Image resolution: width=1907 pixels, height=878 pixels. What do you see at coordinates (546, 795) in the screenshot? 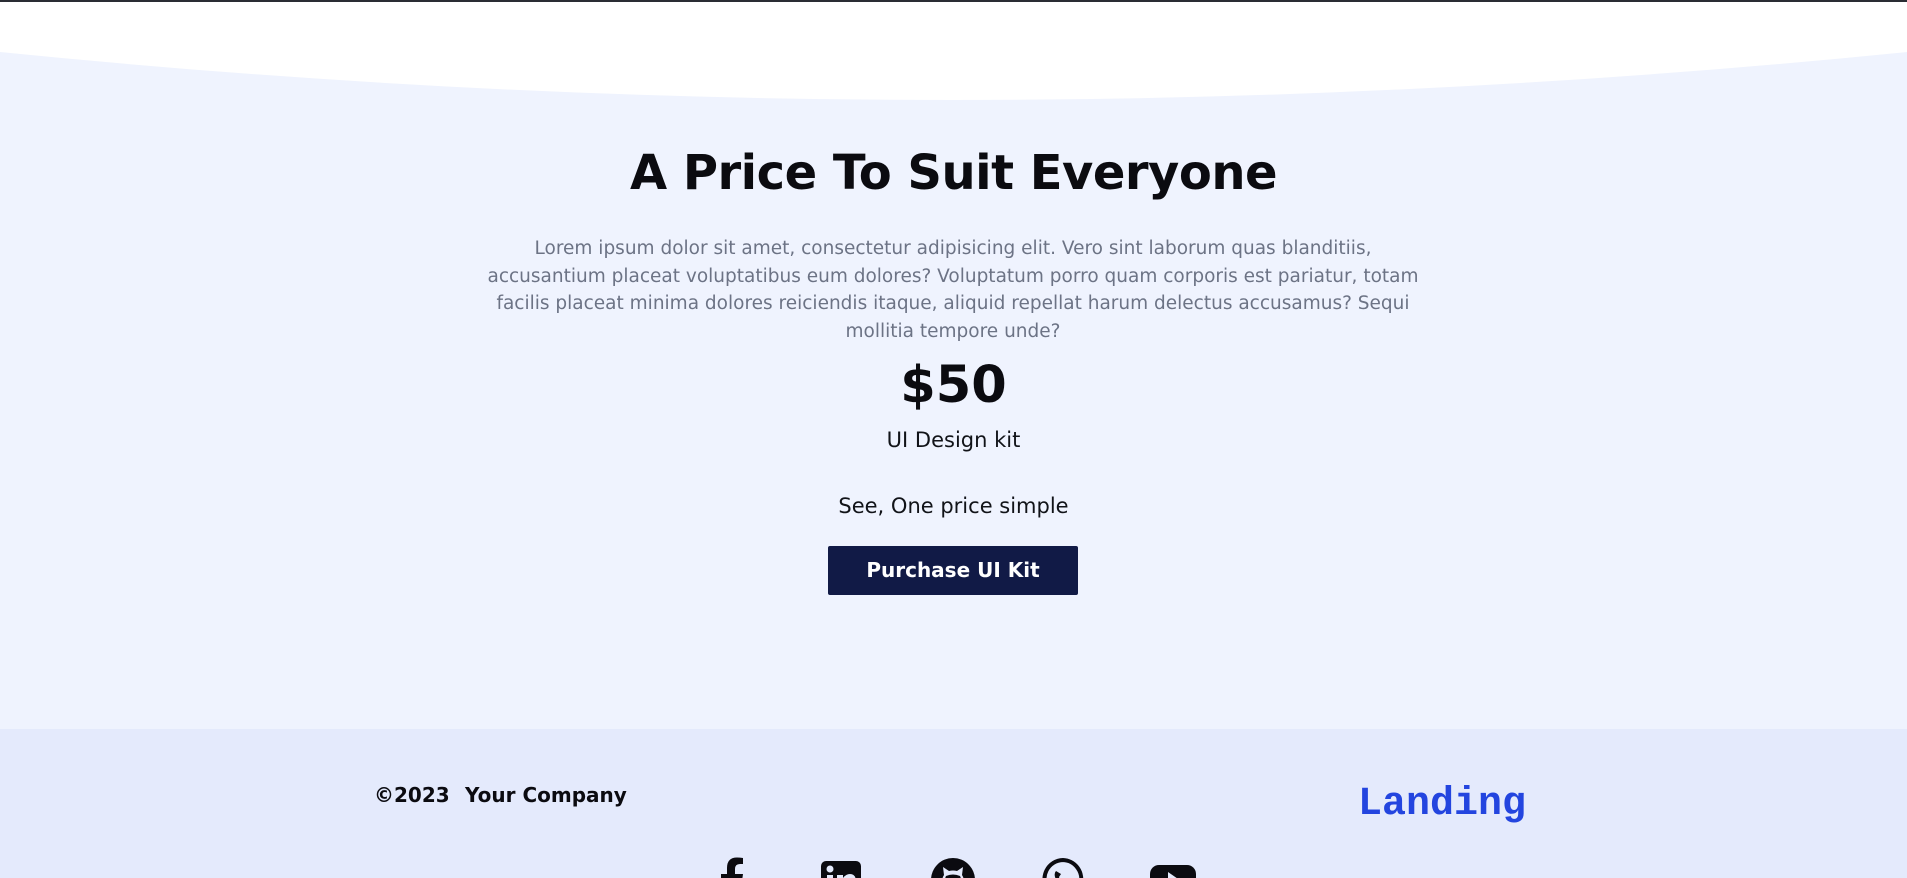
I see `company-name: Your Company` at bounding box center [546, 795].